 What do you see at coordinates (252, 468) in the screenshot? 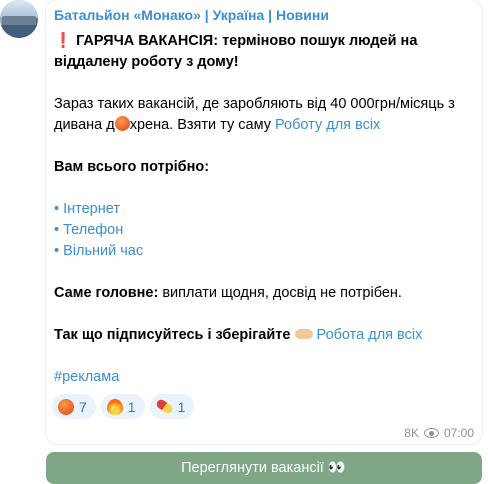
I see `view-vacancies-label: Переглянути вакансії` at bounding box center [252, 468].